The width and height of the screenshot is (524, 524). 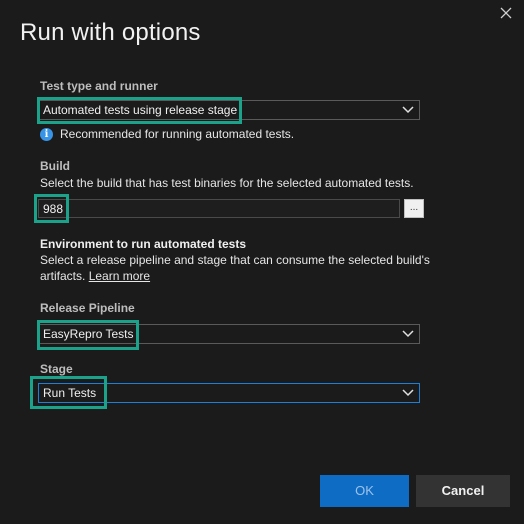 What do you see at coordinates (63, 276) in the screenshot?
I see `environment-description-artifacts: artifacts.` at bounding box center [63, 276].